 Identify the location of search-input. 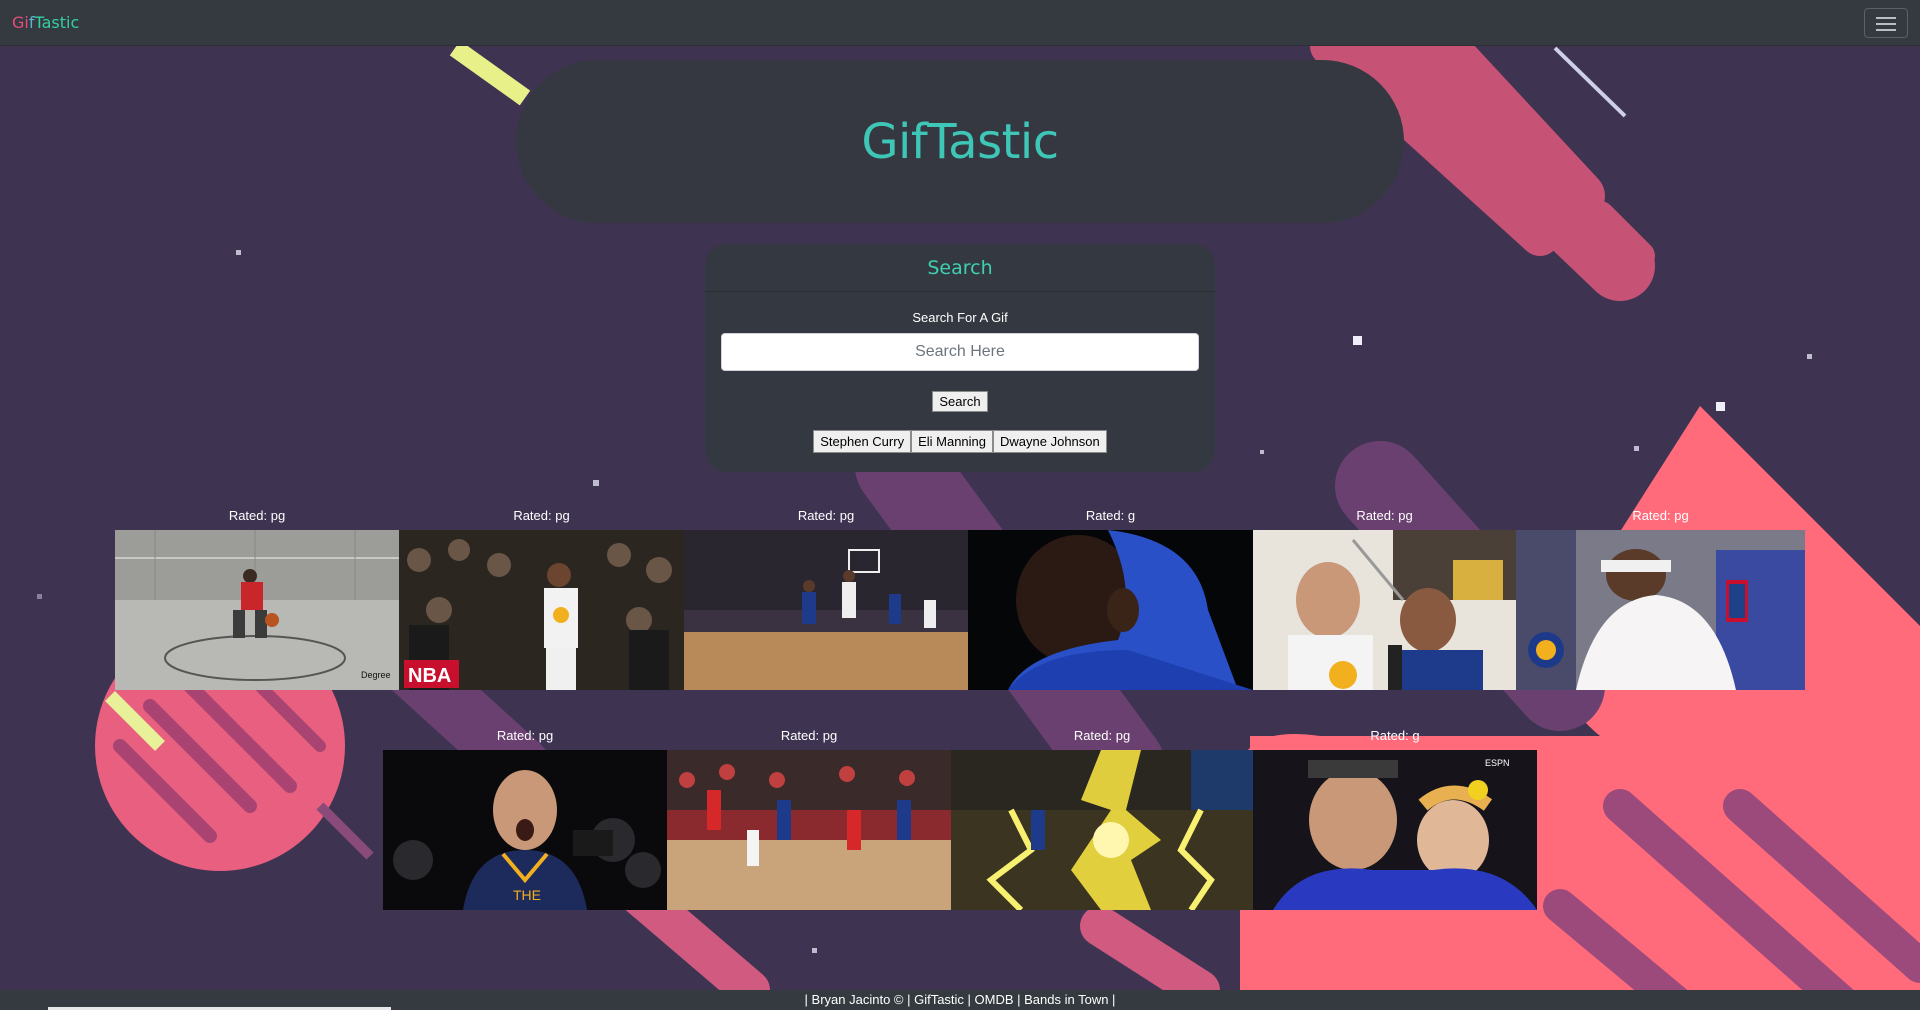
(960, 352).